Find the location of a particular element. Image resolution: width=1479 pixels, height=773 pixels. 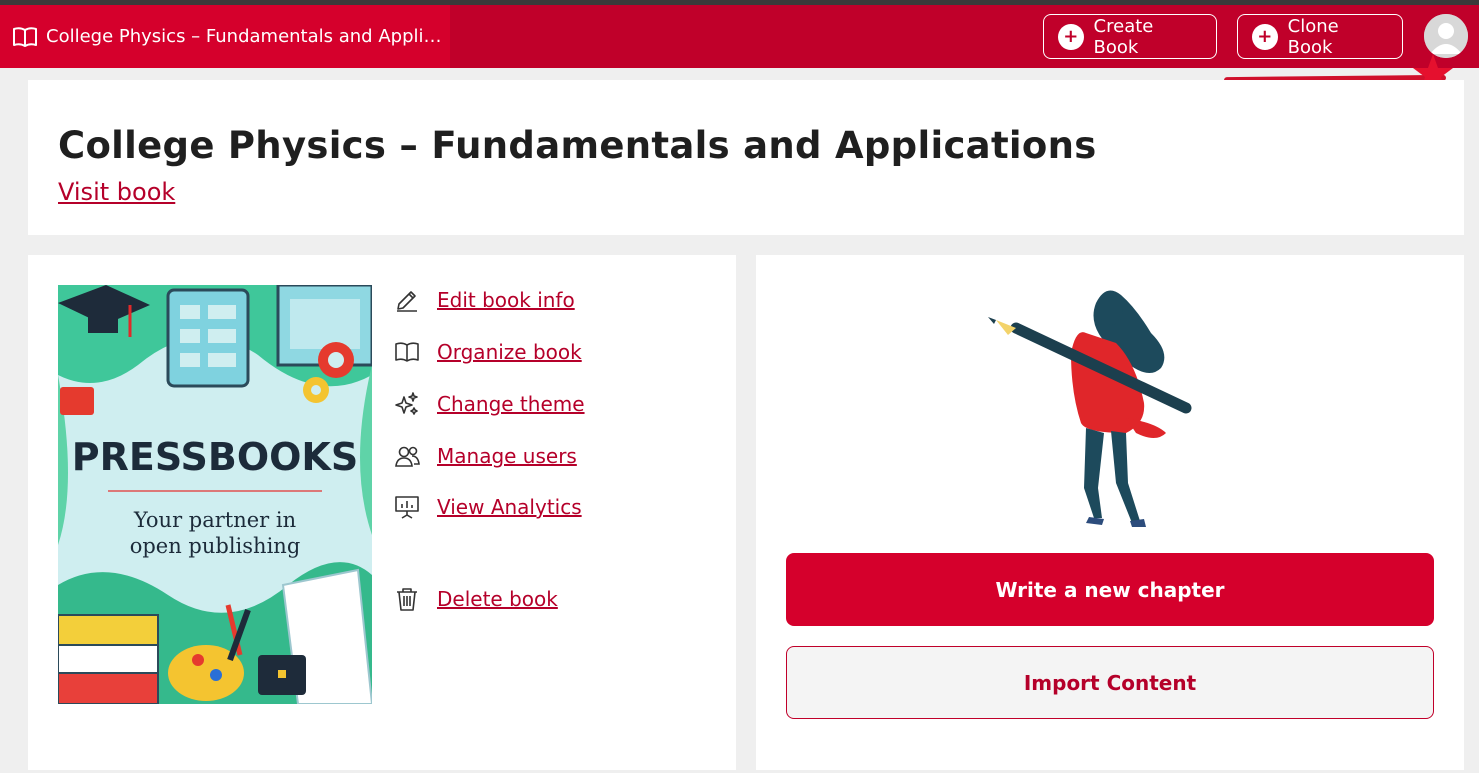

cover-brand-text: PRESSBOOKS is located at coordinates (215, 457).